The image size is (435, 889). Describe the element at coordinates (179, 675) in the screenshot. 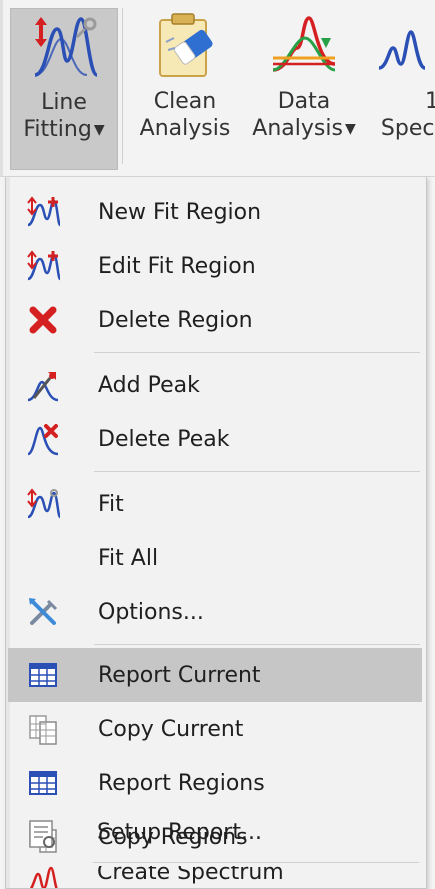

I see `menu-item-label: Report Current` at that location.